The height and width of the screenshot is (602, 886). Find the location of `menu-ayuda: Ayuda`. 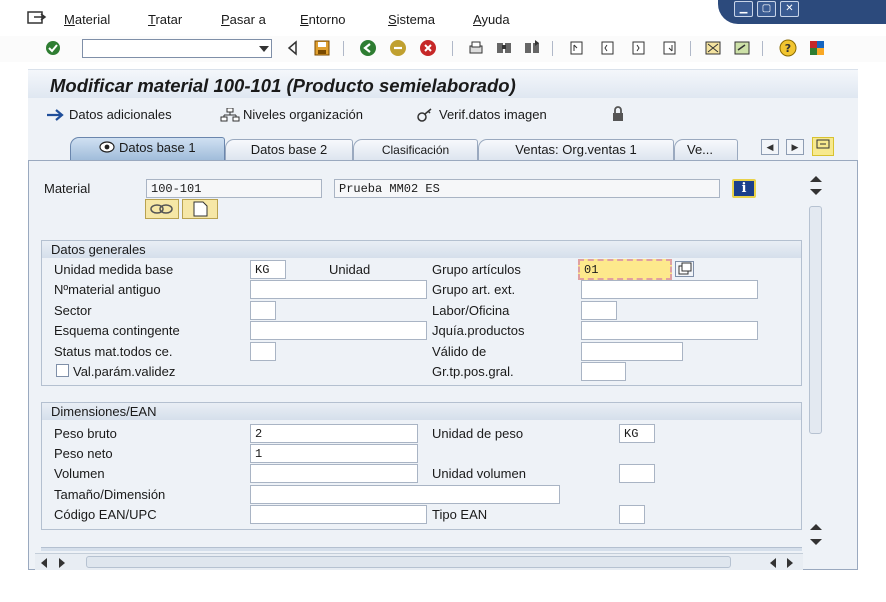

menu-ayuda: Ayuda is located at coordinates (491, 19).